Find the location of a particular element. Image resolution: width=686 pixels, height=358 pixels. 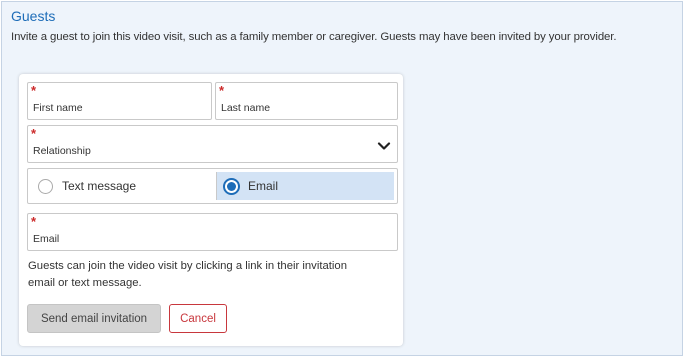

first-name-label: First name is located at coordinates (58, 108).